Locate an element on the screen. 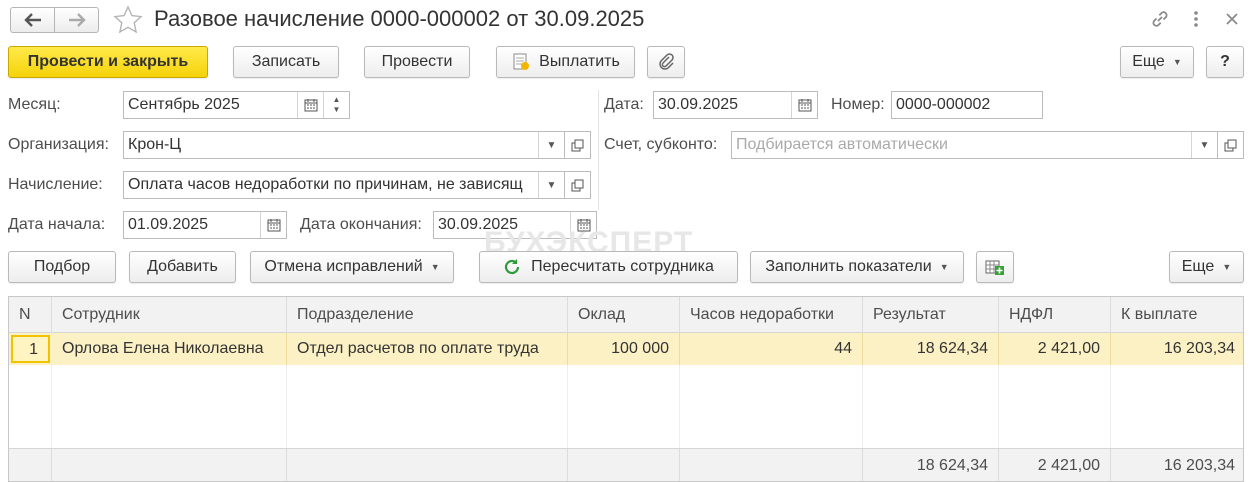 The height and width of the screenshot is (482, 1251). payout-cell: 16 203,34 is located at coordinates (1177, 349).